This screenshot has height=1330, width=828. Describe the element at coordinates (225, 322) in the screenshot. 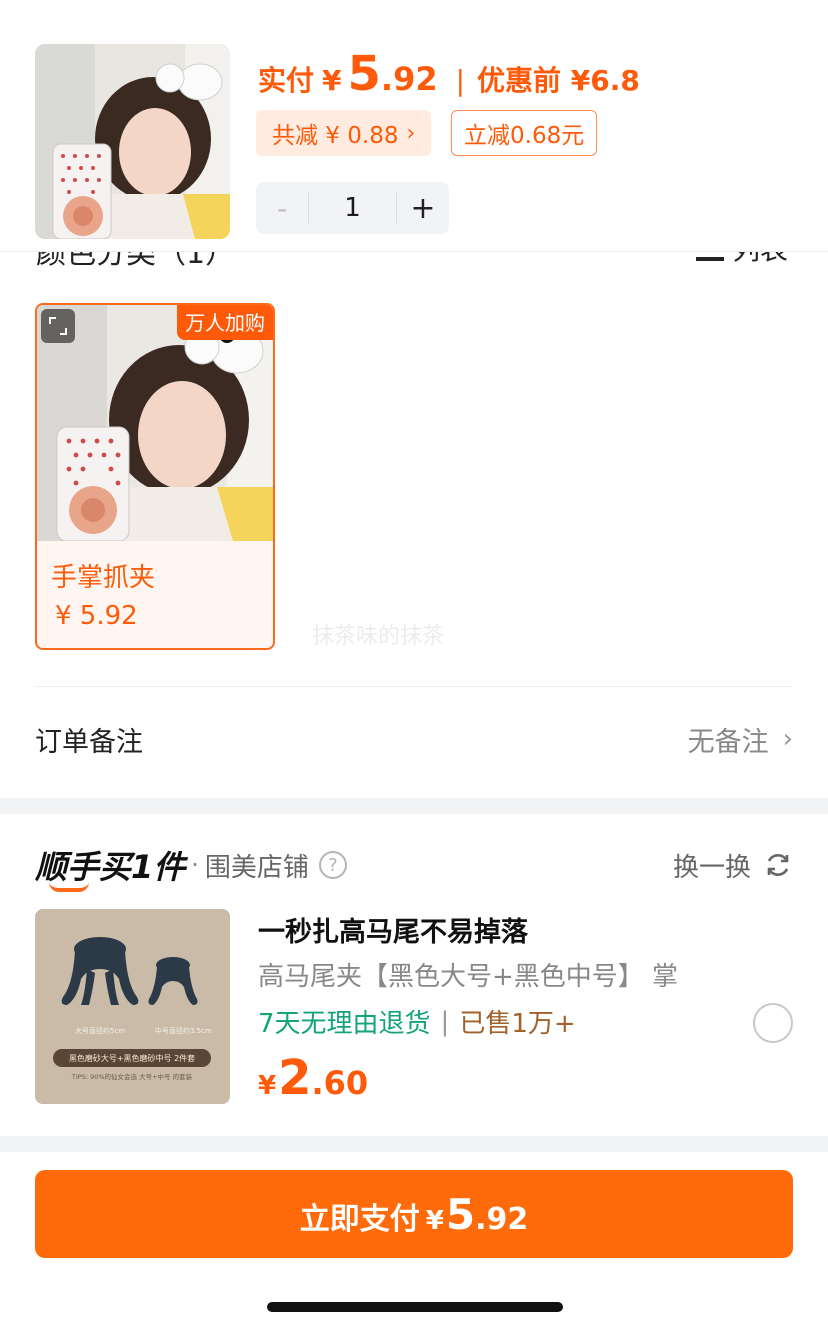

I see `popular-badge: 万人加购` at that location.